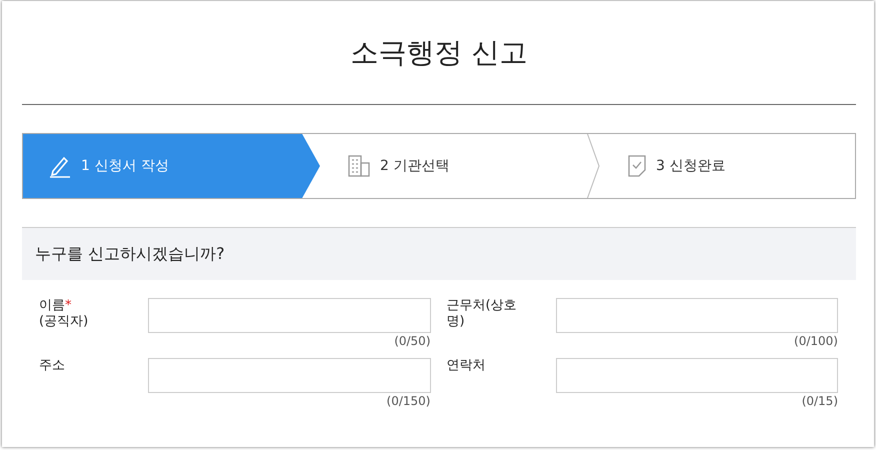  What do you see at coordinates (52, 366) in the screenshot?
I see `field-label: 주소` at bounding box center [52, 366].